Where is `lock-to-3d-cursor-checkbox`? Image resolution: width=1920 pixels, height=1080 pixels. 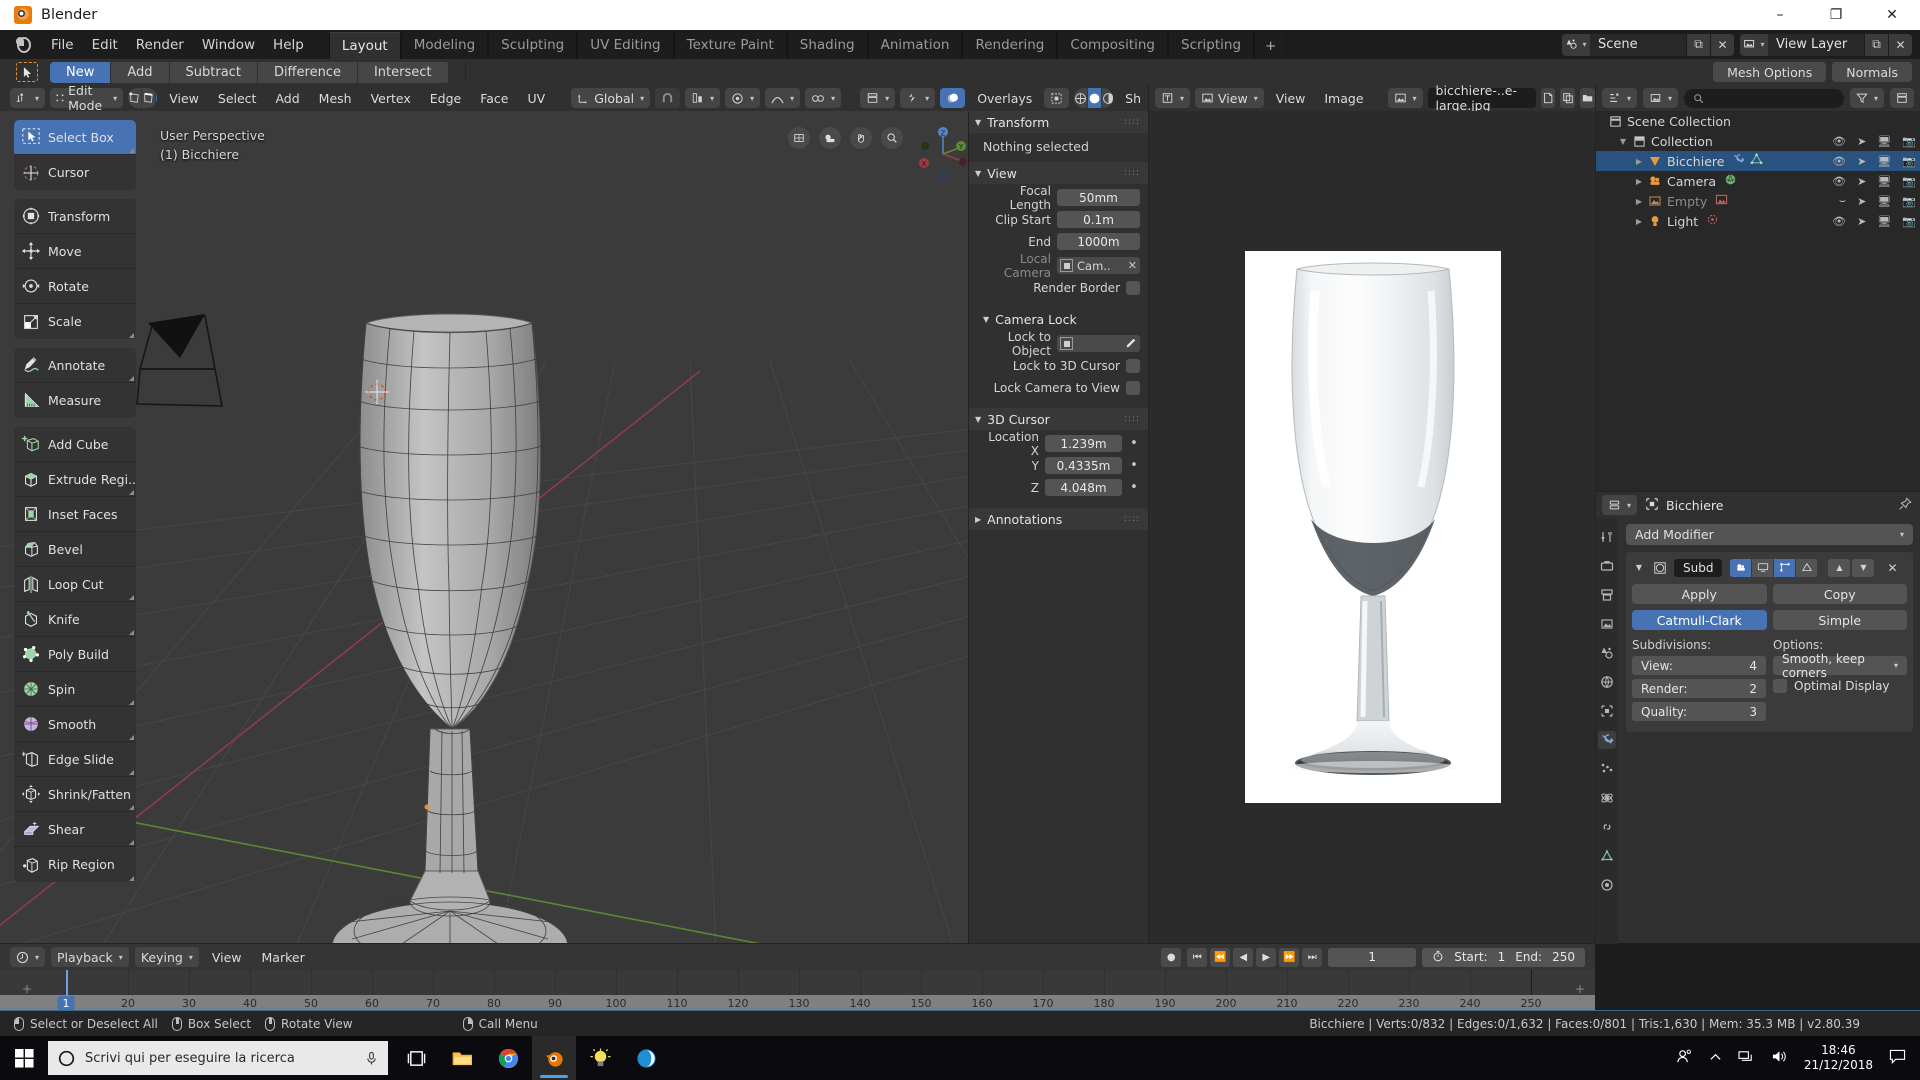 lock-to-3d-cursor-checkbox is located at coordinates (1133, 365).